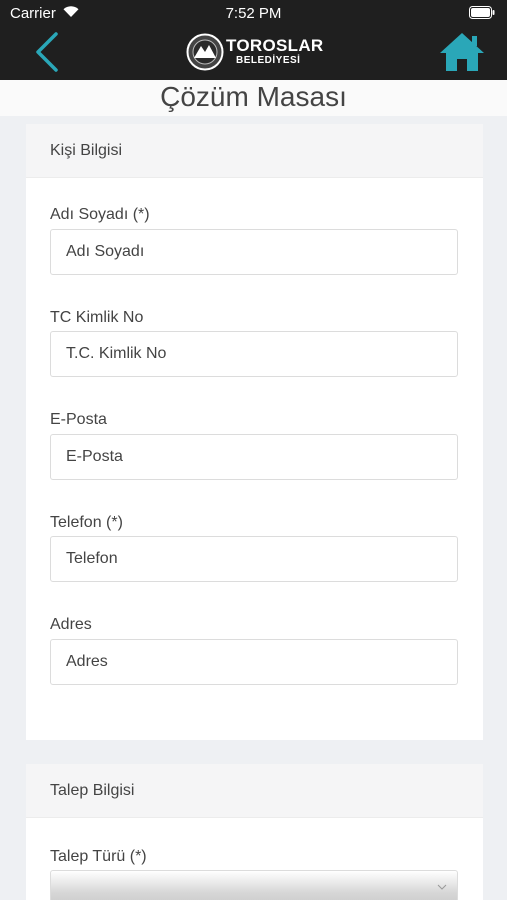  What do you see at coordinates (253, 96) in the screenshot?
I see `page-title: Çözüm Masası` at bounding box center [253, 96].